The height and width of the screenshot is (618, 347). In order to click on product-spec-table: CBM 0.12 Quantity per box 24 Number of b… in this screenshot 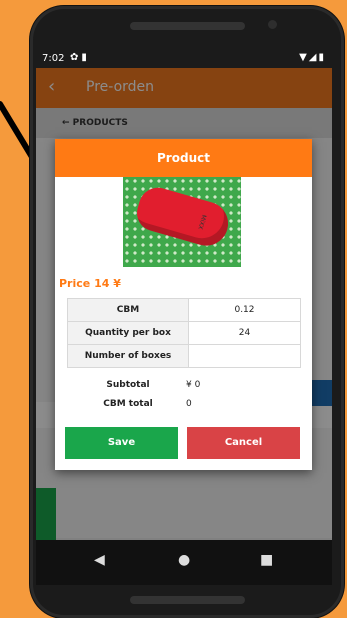, I will do `click(184, 333)`.